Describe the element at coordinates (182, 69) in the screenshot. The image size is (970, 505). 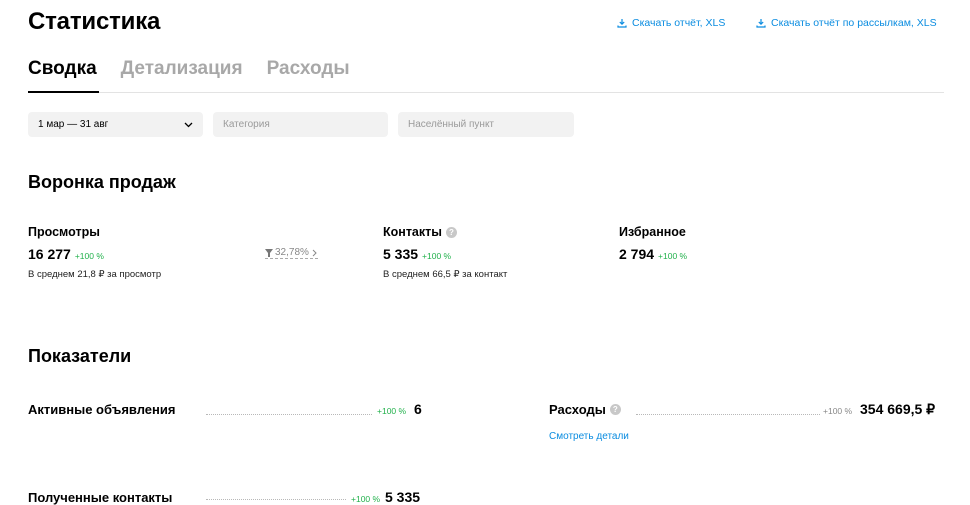
I see `tab-details: Детализация` at that location.